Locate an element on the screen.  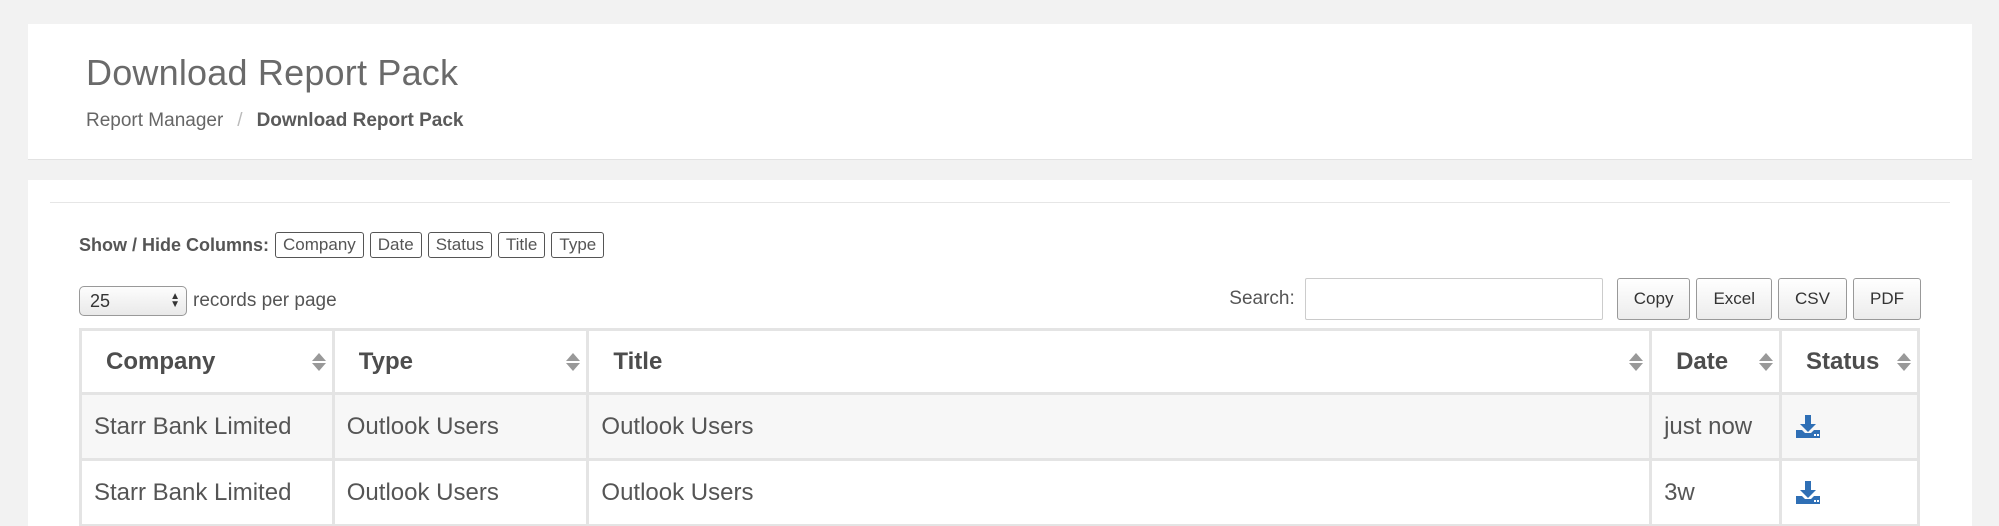
table-header-row: Company Type Title Date Status is located at coordinates (999, 361).